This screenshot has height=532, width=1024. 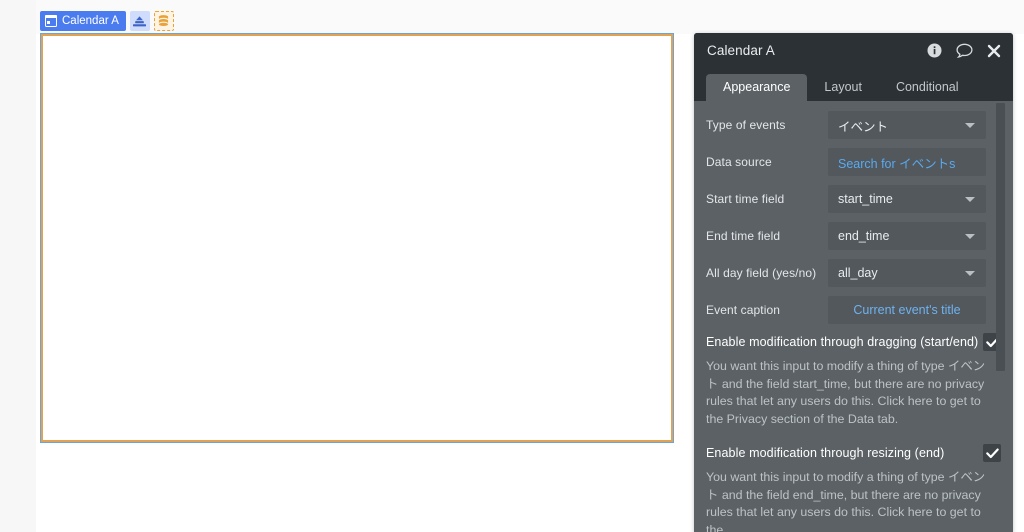 What do you see at coordinates (741, 50) in the screenshot?
I see `property-editor-title: Calendar A` at bounding box center [741, 50].